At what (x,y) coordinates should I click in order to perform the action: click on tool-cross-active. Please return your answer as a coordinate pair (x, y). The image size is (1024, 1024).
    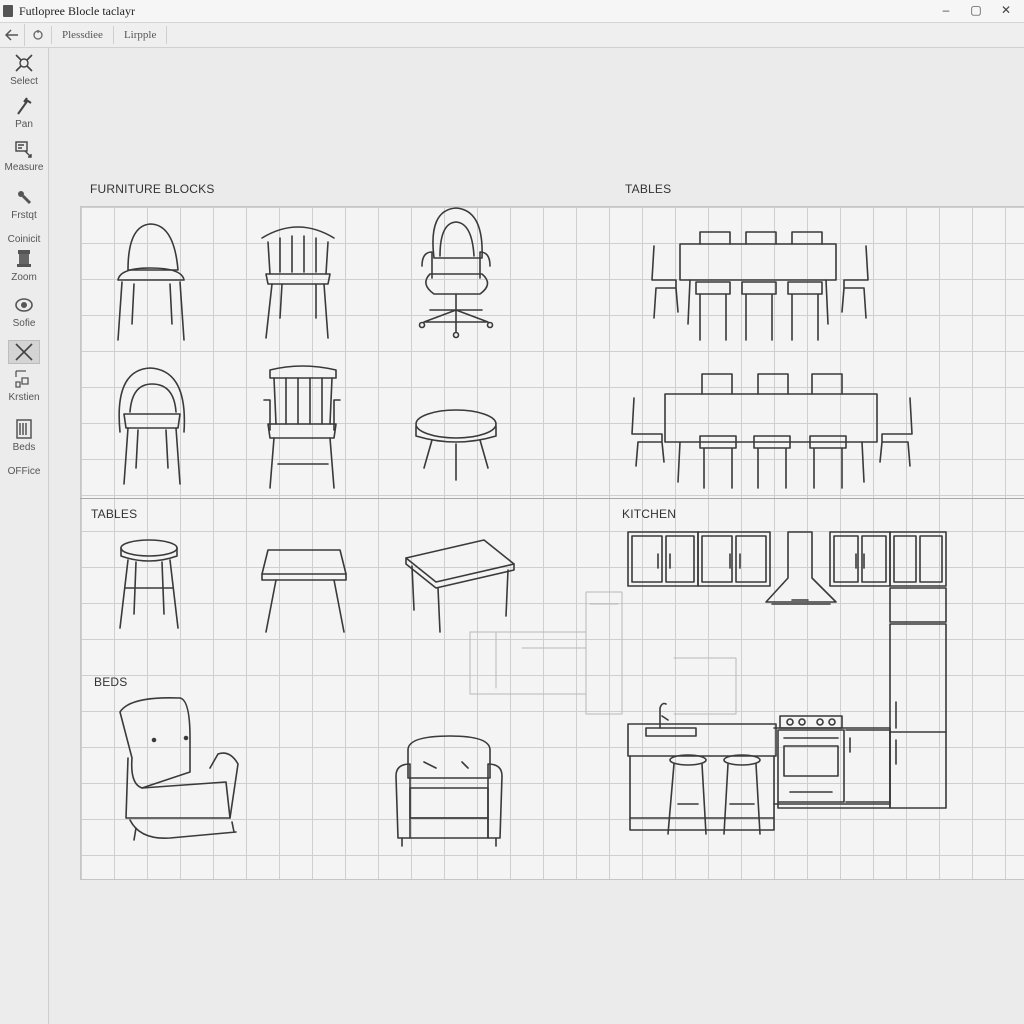
    Looking at the image, I should click on (24, 352).